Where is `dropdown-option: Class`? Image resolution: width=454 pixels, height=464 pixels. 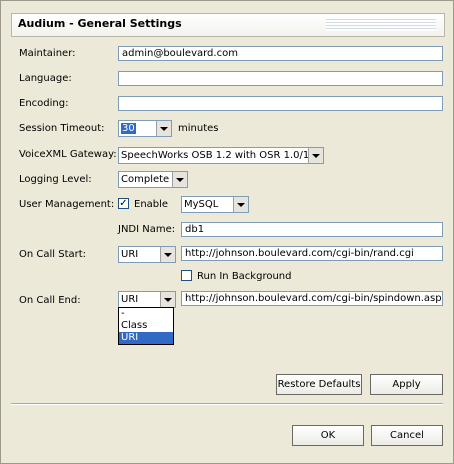
dropdown-option: Class is located at coordinates (146, 326).